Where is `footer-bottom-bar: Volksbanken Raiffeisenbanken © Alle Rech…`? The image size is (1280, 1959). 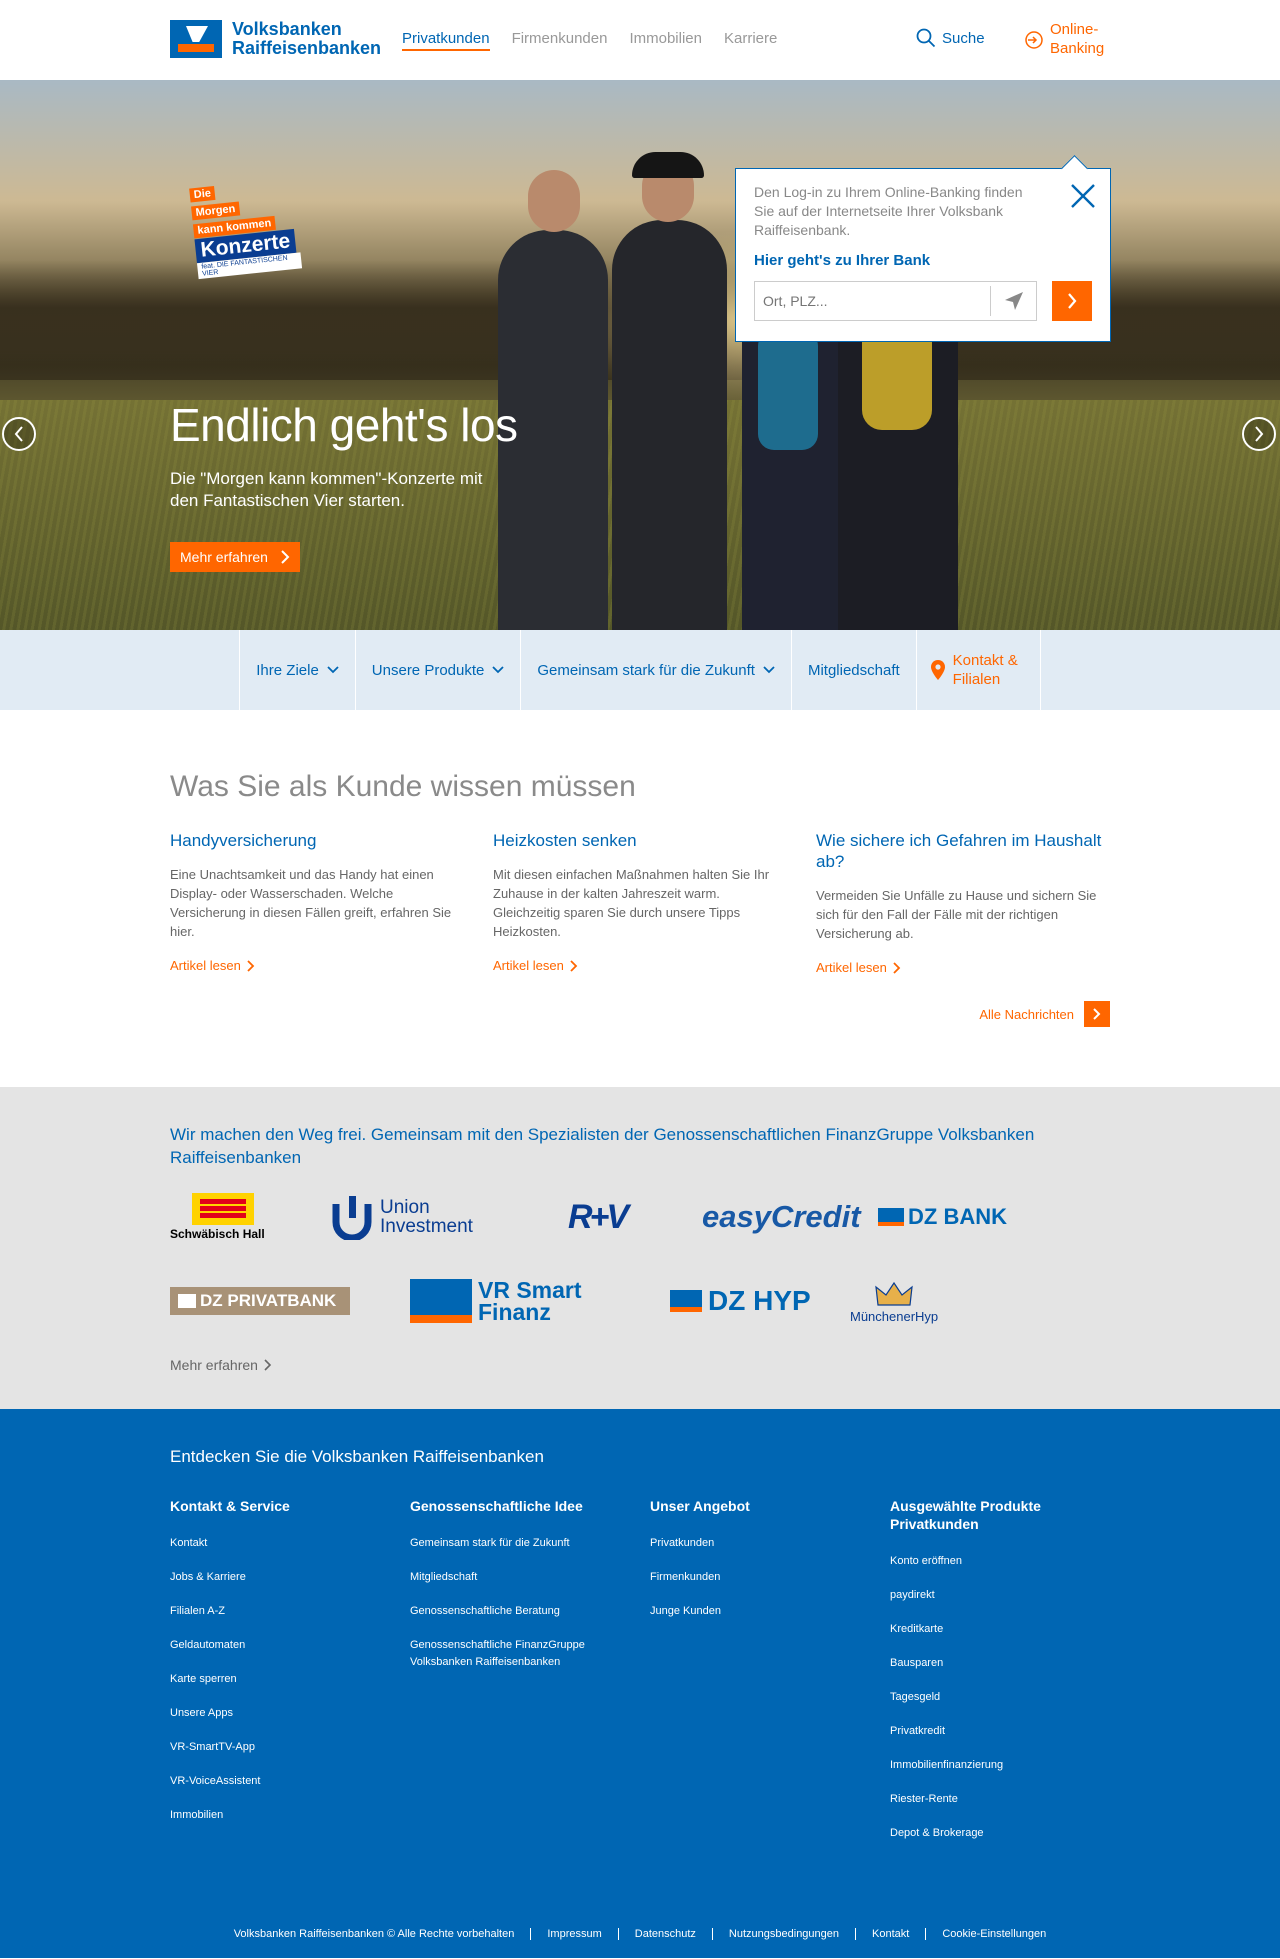 footer-bottom-bar: Volksbanken Raiffeisenbanken © Alle Rech… is located at coordinates (640, 1934).